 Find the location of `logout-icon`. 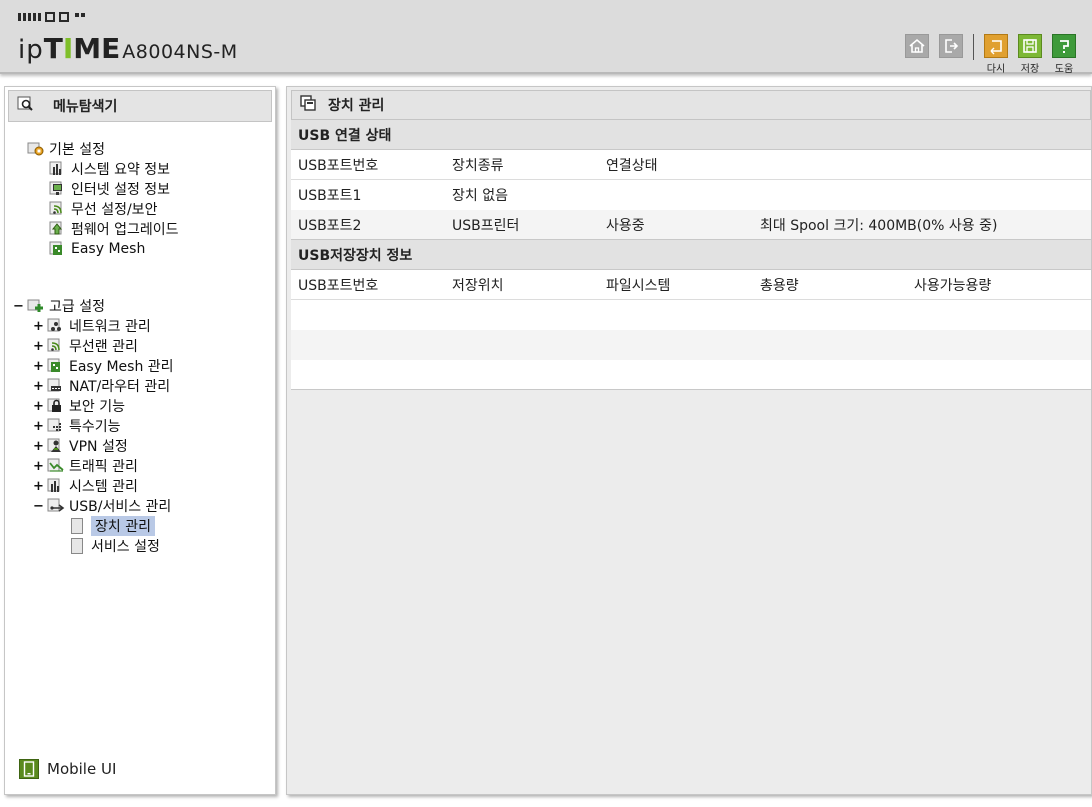

logout-icon is located at coordinates (951, 46).